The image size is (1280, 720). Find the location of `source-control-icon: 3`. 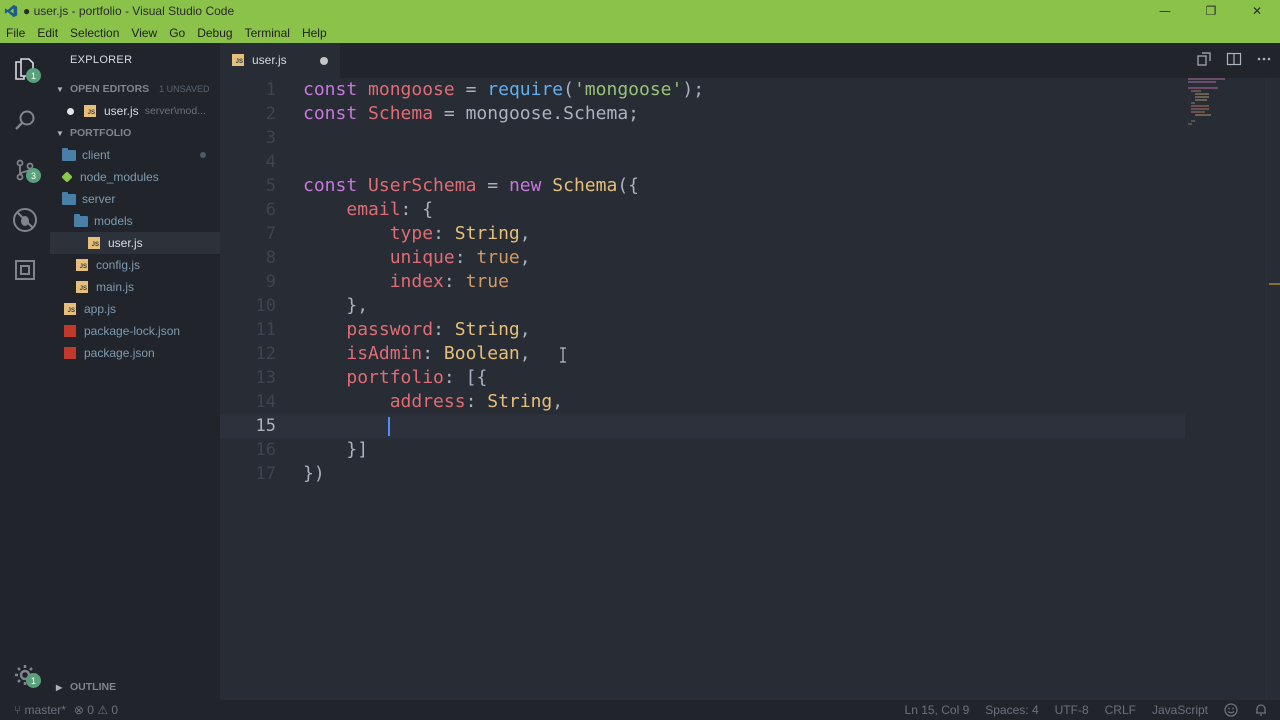

source-control-icon: 3 is located at coordinates (25, 170).